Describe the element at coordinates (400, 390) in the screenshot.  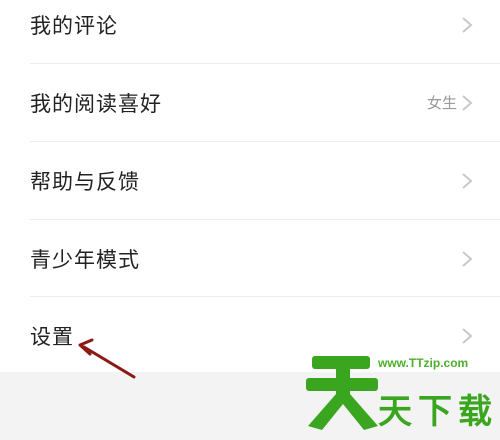
I see `site-watermark: www.TTzip.com 天下载` at that location.